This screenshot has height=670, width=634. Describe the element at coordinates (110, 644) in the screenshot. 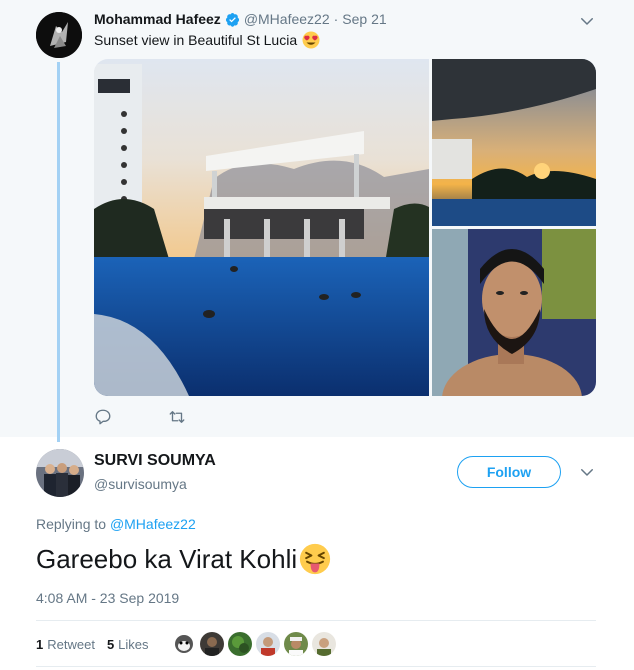

I see `likes-count: 5` at that location.